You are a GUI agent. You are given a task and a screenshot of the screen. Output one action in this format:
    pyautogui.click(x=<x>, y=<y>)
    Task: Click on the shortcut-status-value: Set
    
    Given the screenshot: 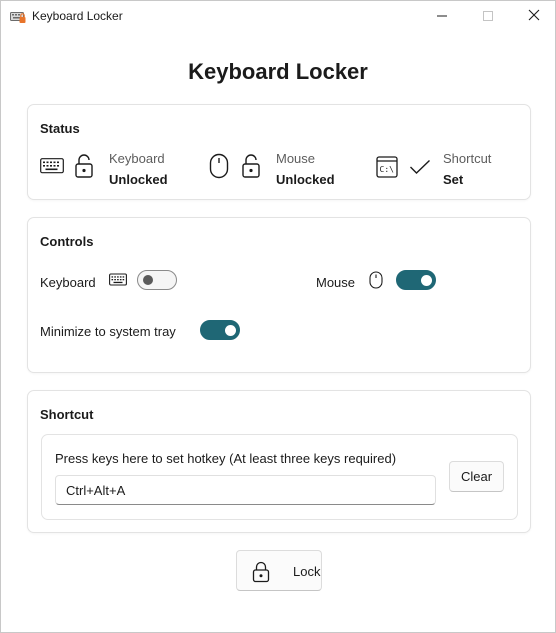 What is the action you would take?
    pyautogui.click(x=453, y=179)
    